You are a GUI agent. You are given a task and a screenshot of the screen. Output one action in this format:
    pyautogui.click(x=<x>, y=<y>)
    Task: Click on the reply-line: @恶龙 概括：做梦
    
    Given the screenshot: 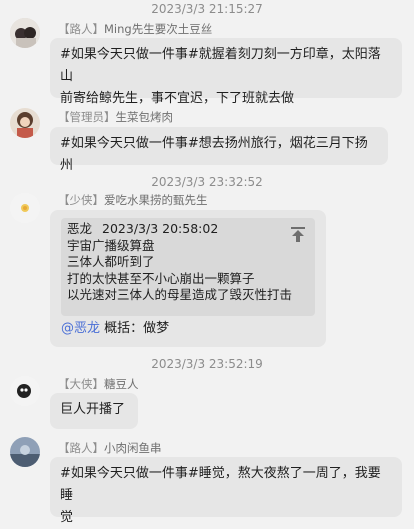 What is the action you would take?
    pyautogui.click(x=115, y=329)
    